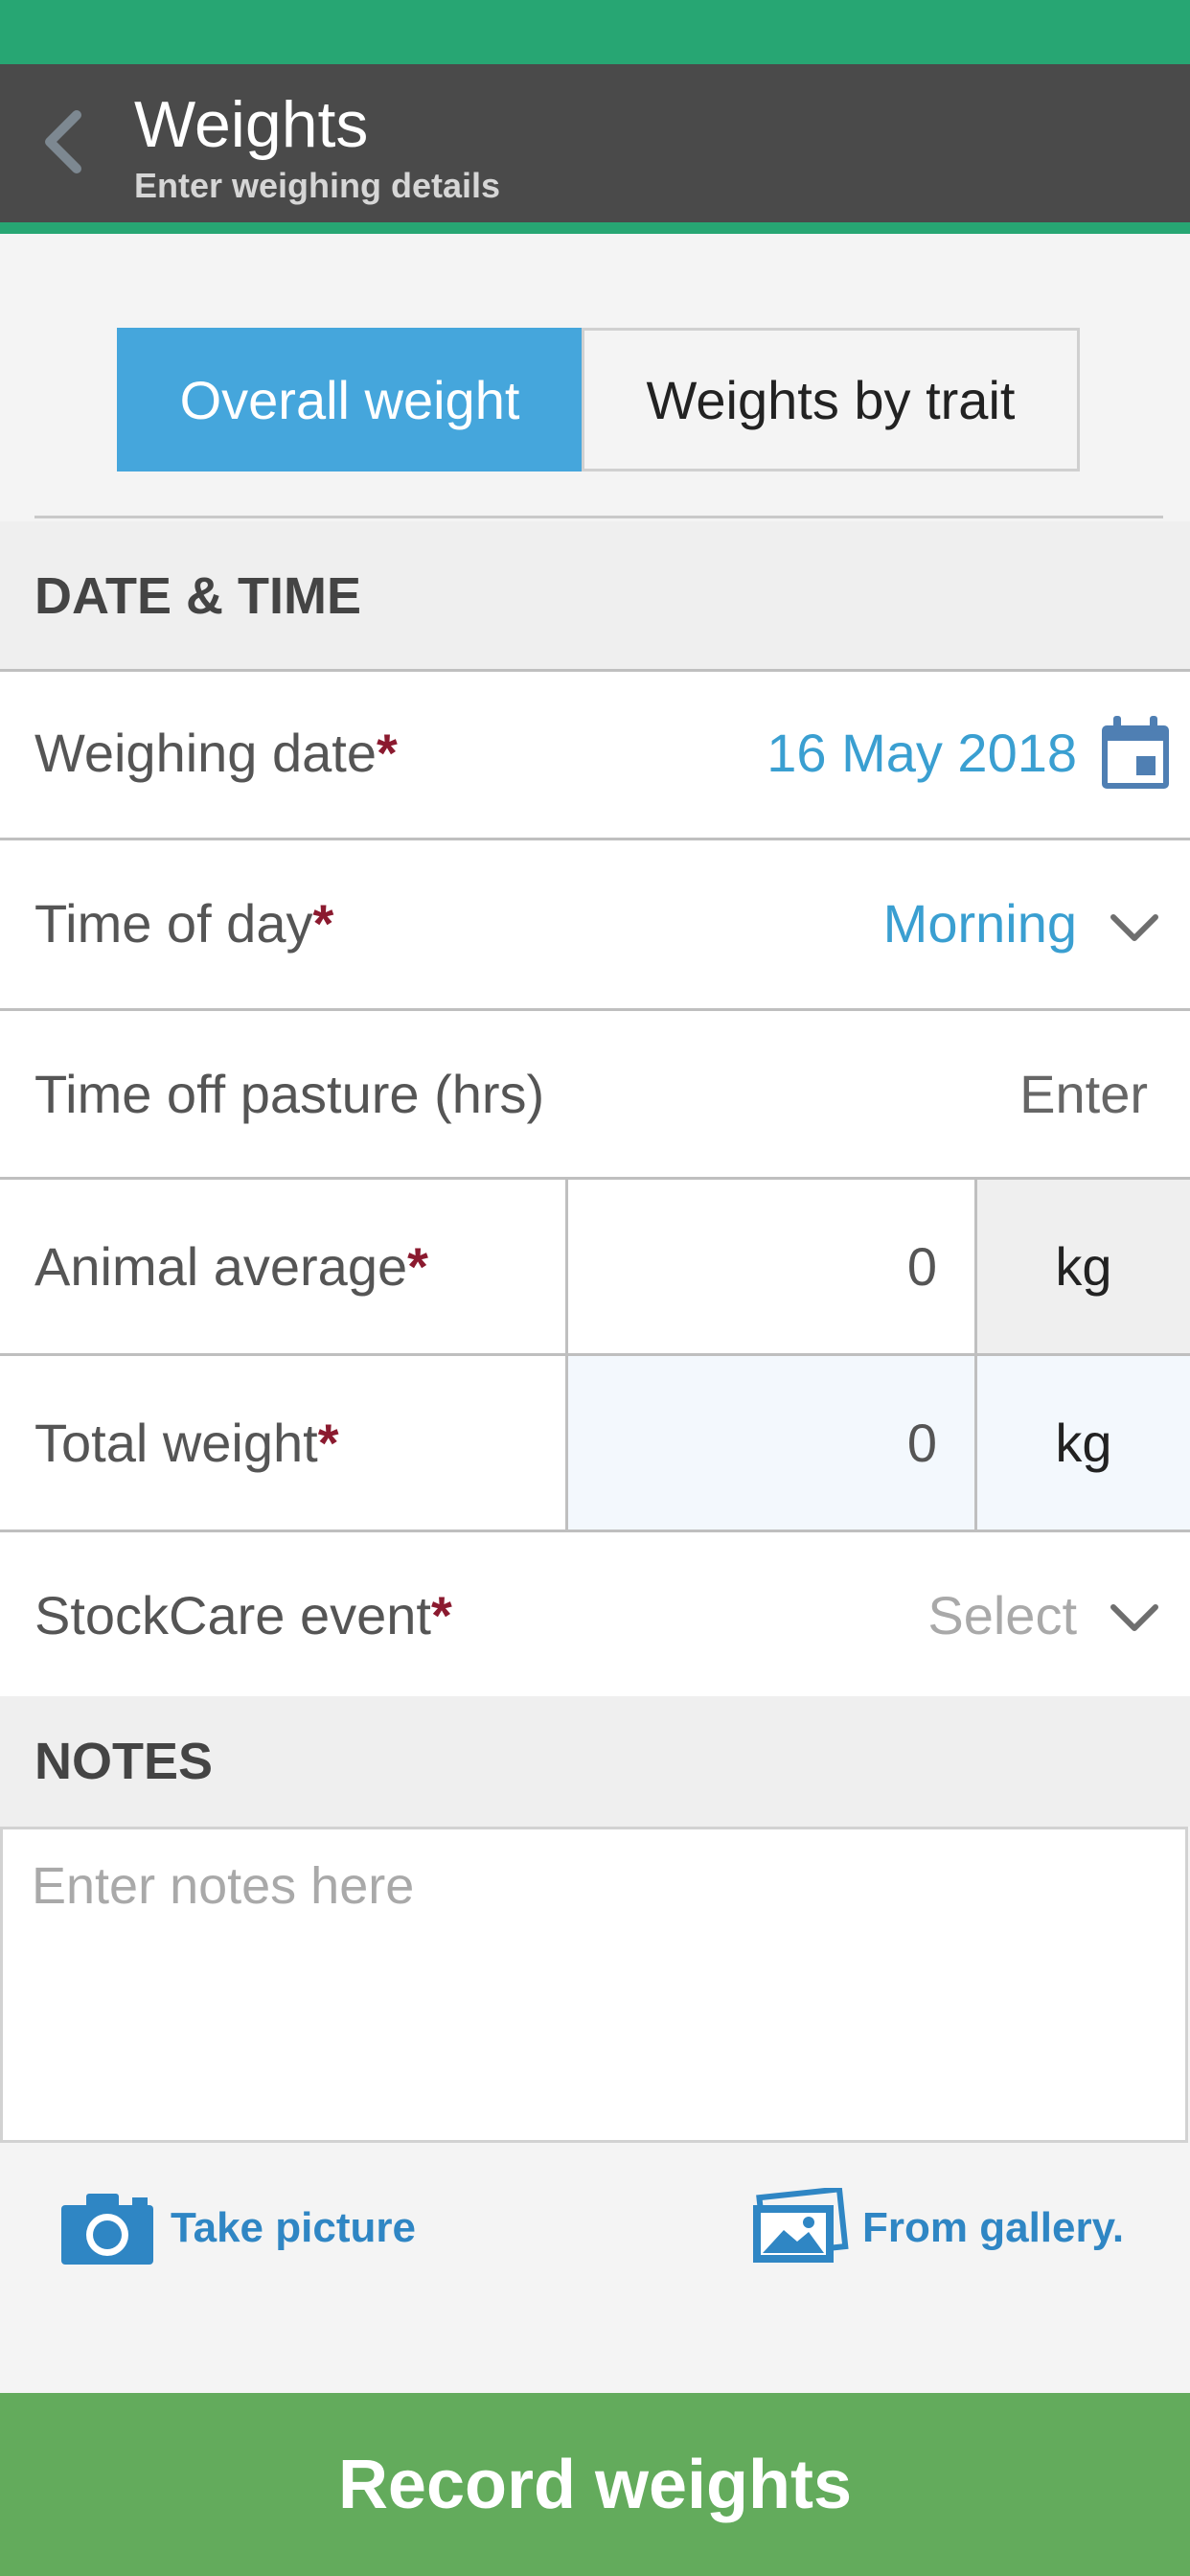 The width and height of the screenshot is (1190, 2576). I want to click on take-picture-label: Take picture, so click(294, 2227).